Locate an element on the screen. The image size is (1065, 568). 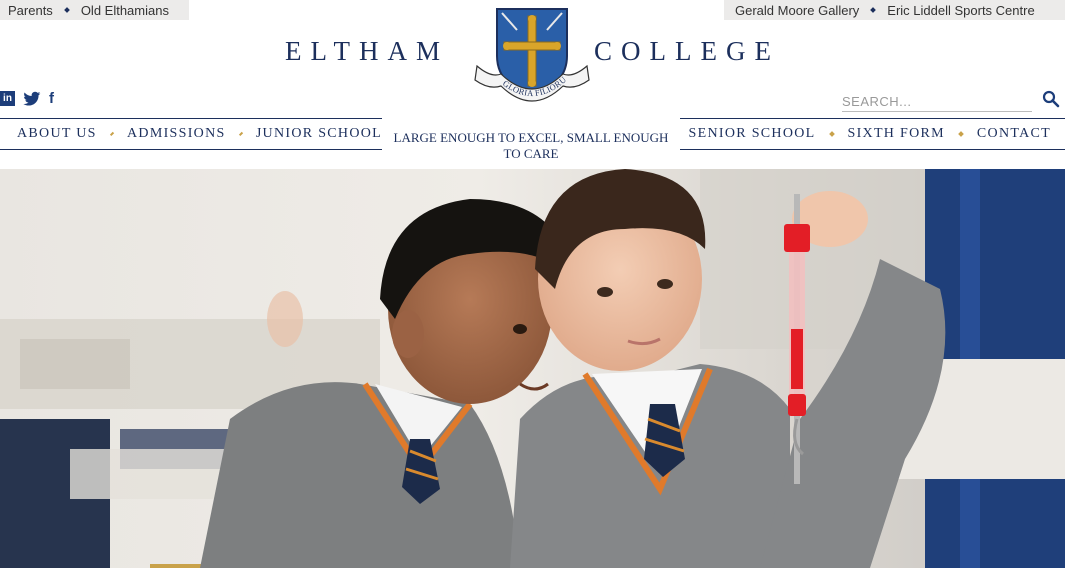
nav-item-sixth-form: SIXTH FORM is located at coordinates (896, 134).